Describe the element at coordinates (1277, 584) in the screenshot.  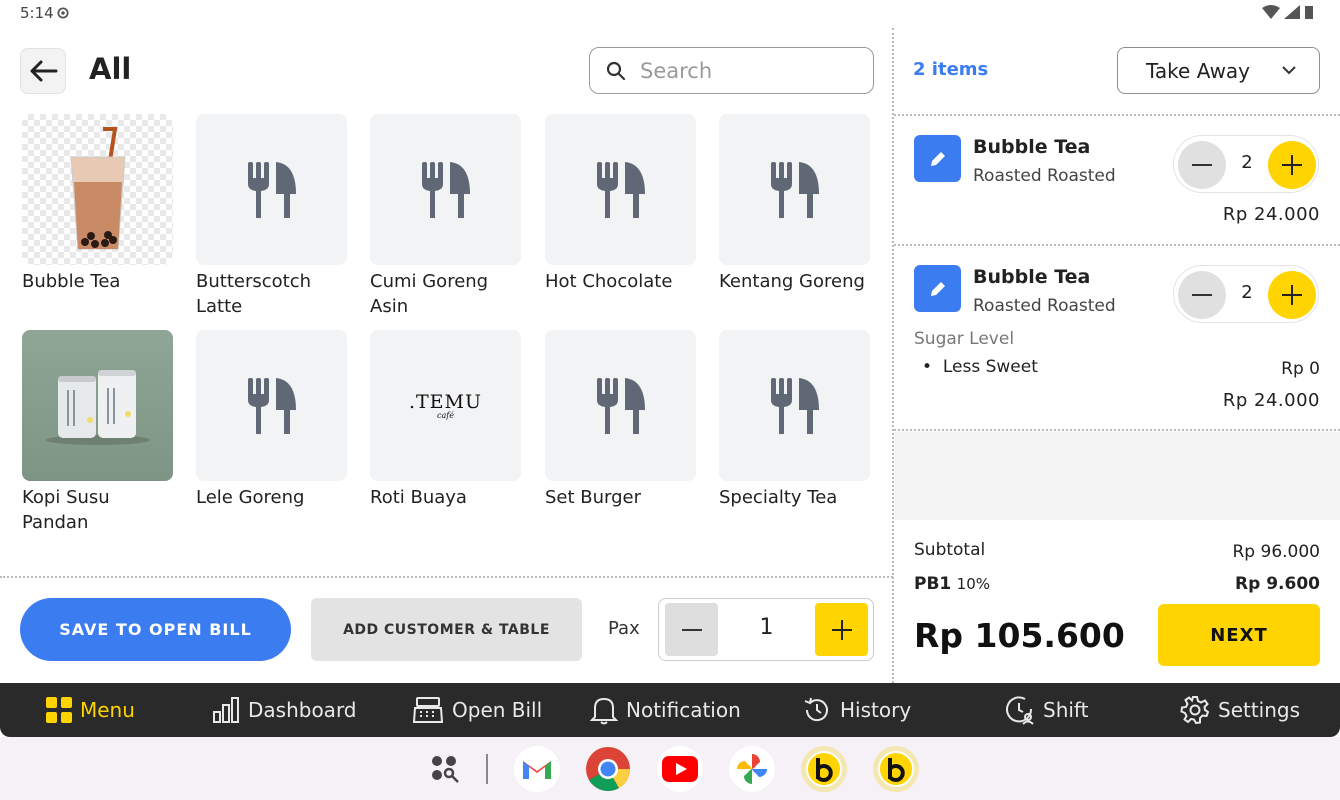
I see `tax-value: Rp 9.600` at that location.